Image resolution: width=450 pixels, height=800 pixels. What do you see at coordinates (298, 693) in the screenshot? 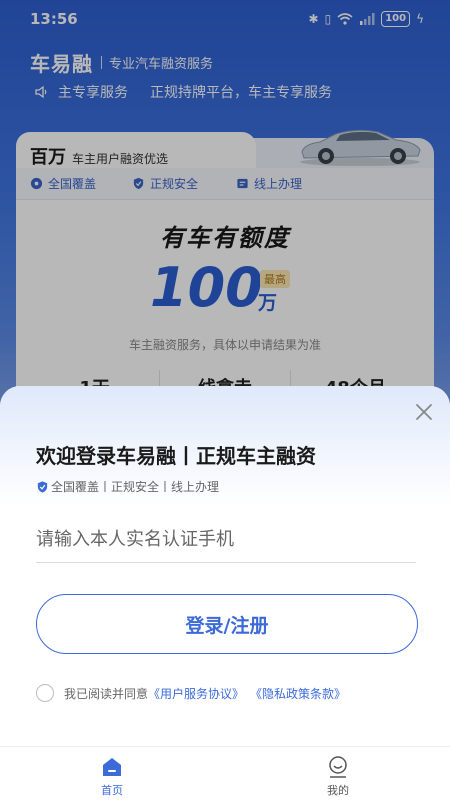
I see `privacy-policy-link: 《隐私政策条款》` at bounding box center [298, 693].